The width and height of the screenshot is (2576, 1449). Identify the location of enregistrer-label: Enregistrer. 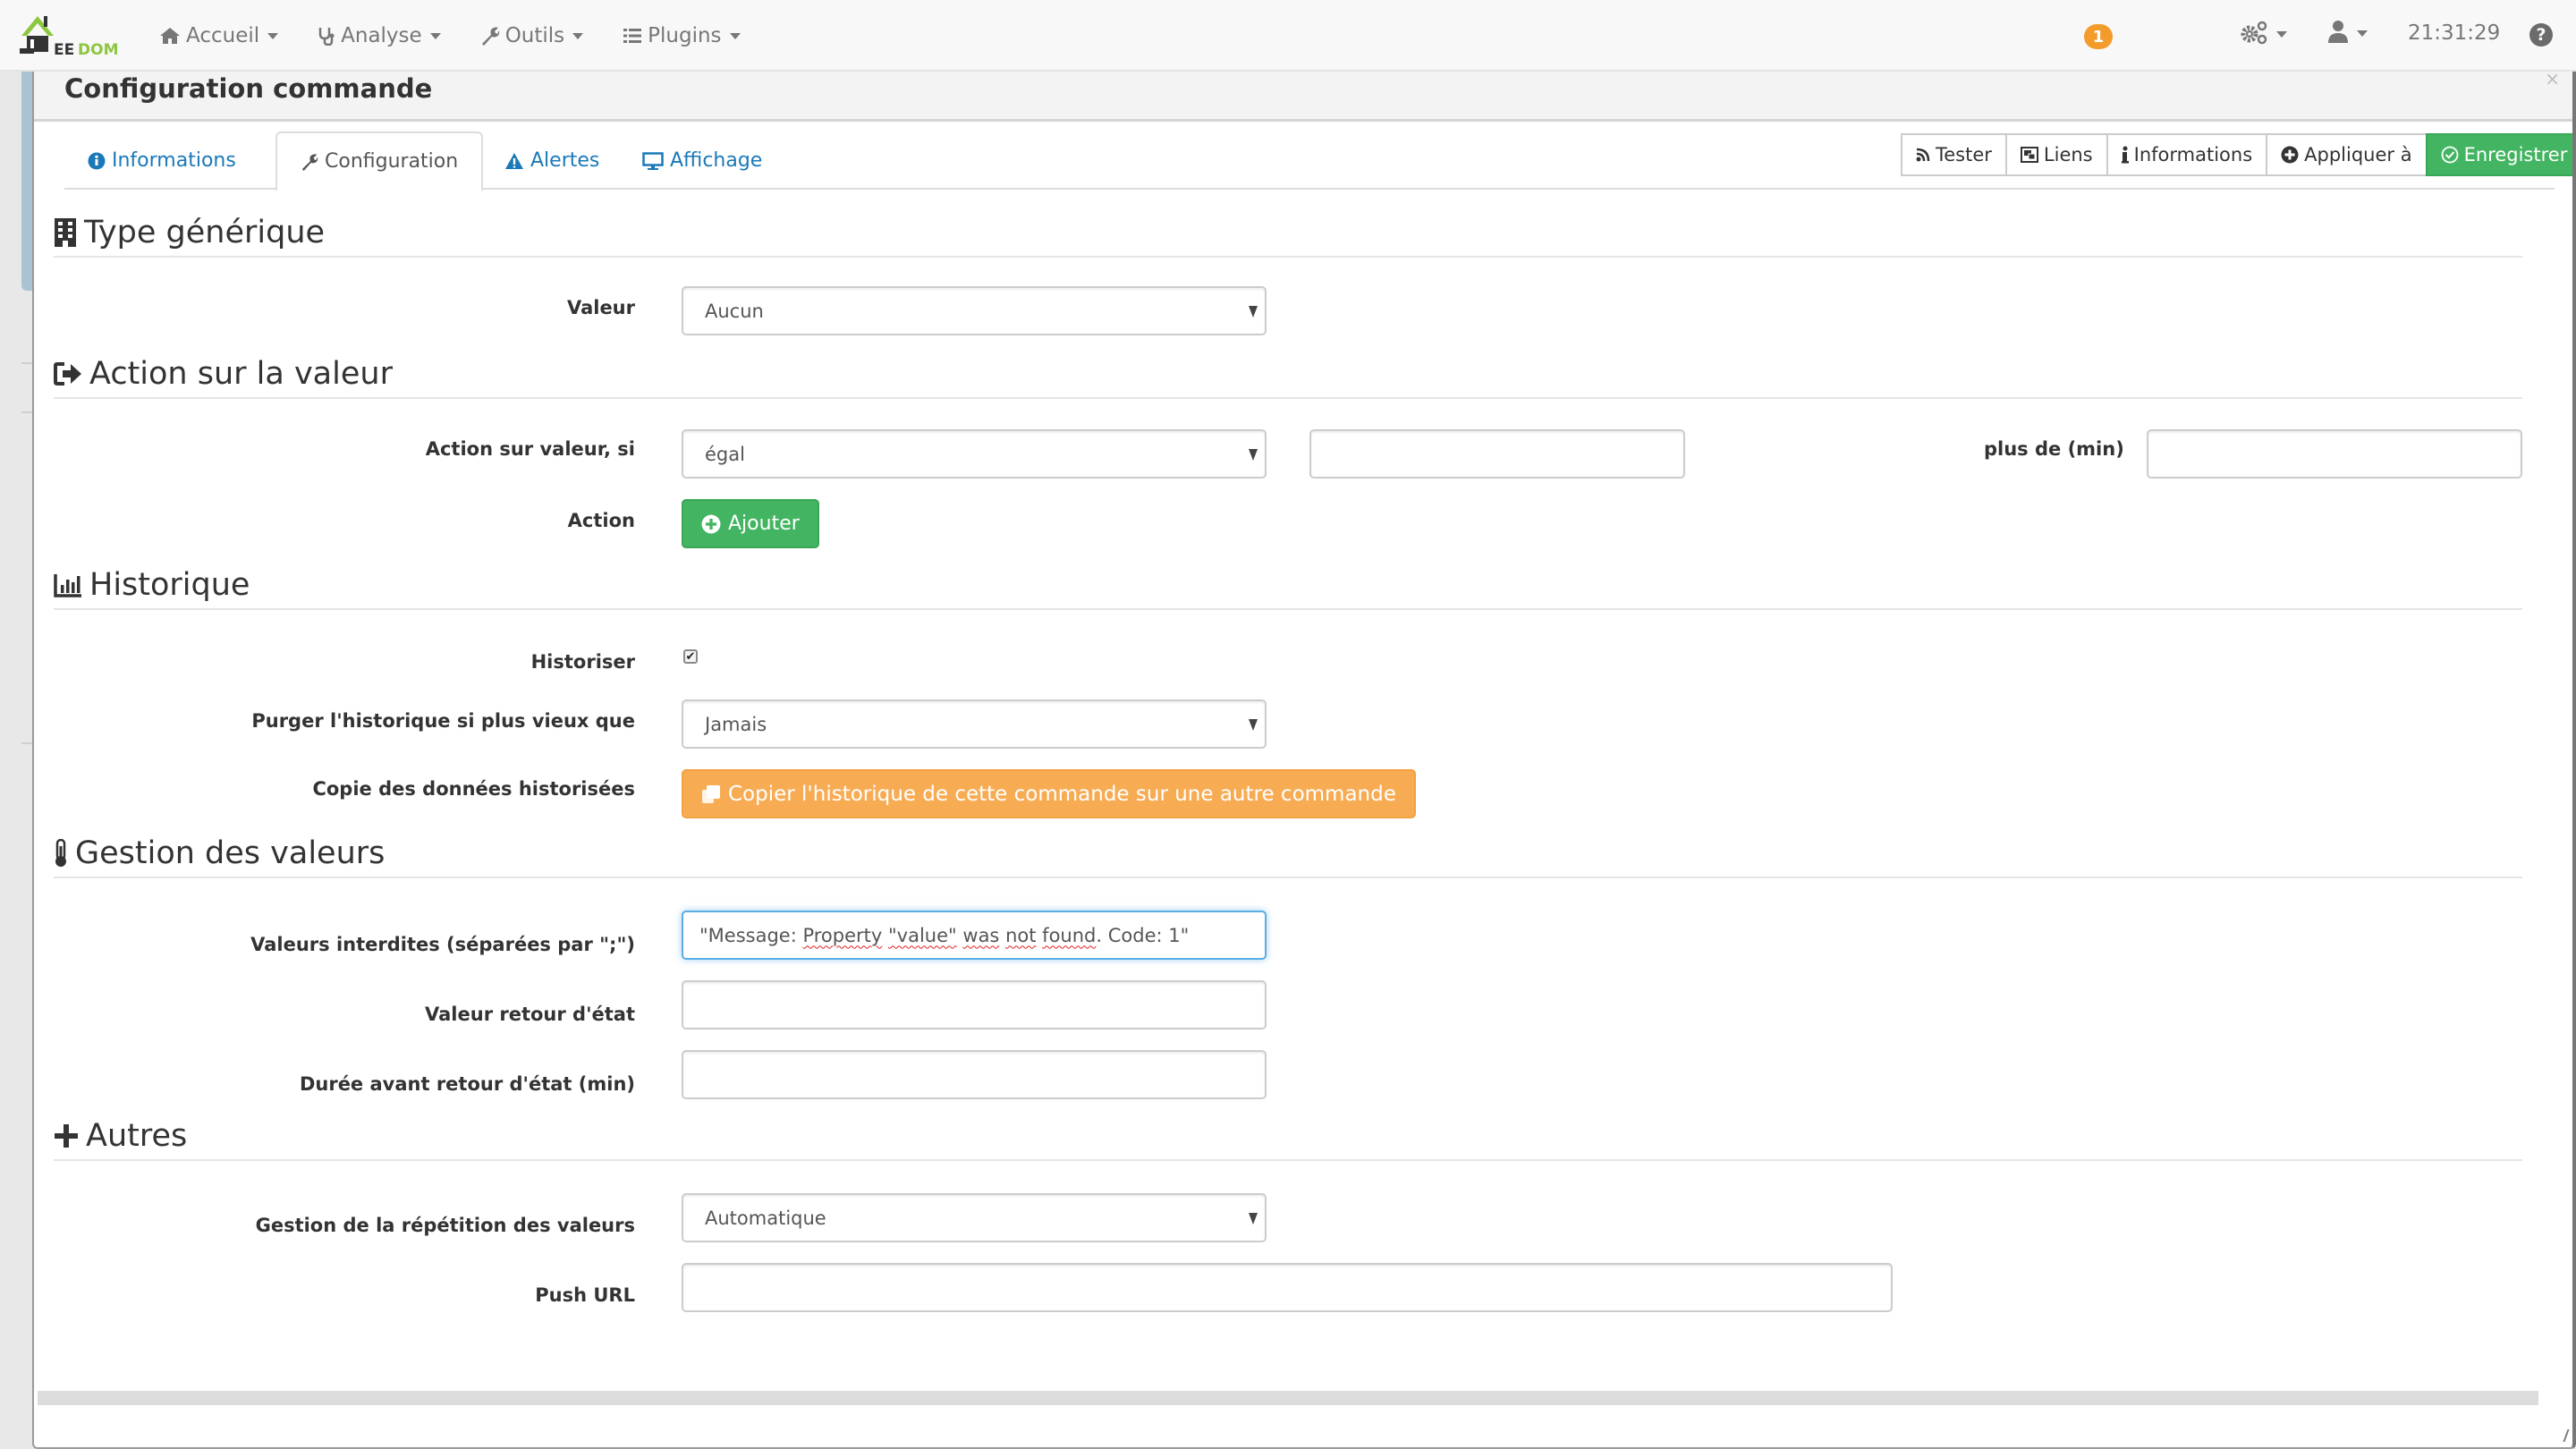
(2515, 154).